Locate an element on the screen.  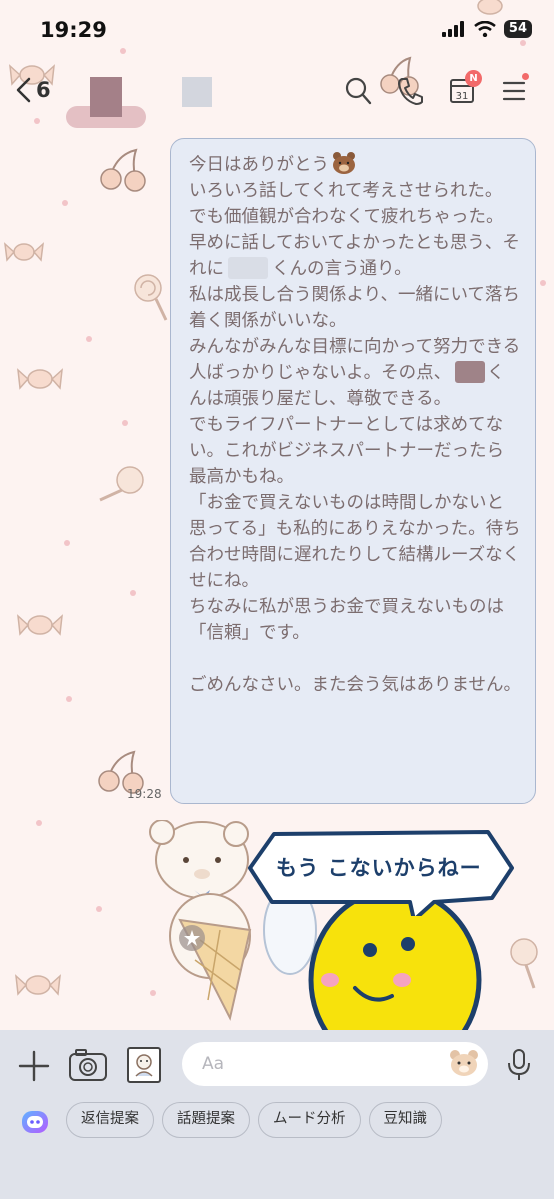
unread-count: 6 is located at coordinates (43, 90).